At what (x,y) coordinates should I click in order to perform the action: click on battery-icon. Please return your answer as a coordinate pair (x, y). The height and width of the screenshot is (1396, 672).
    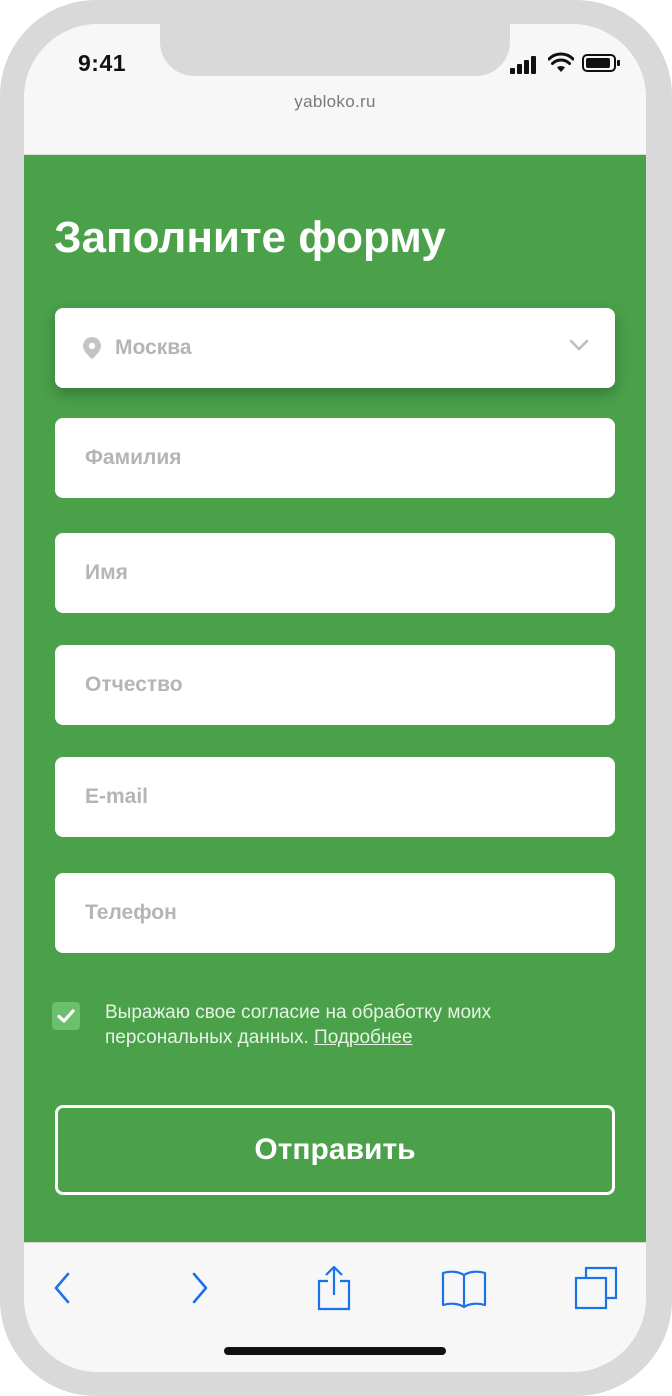
    Looking at the image, I should click on (601, 63).